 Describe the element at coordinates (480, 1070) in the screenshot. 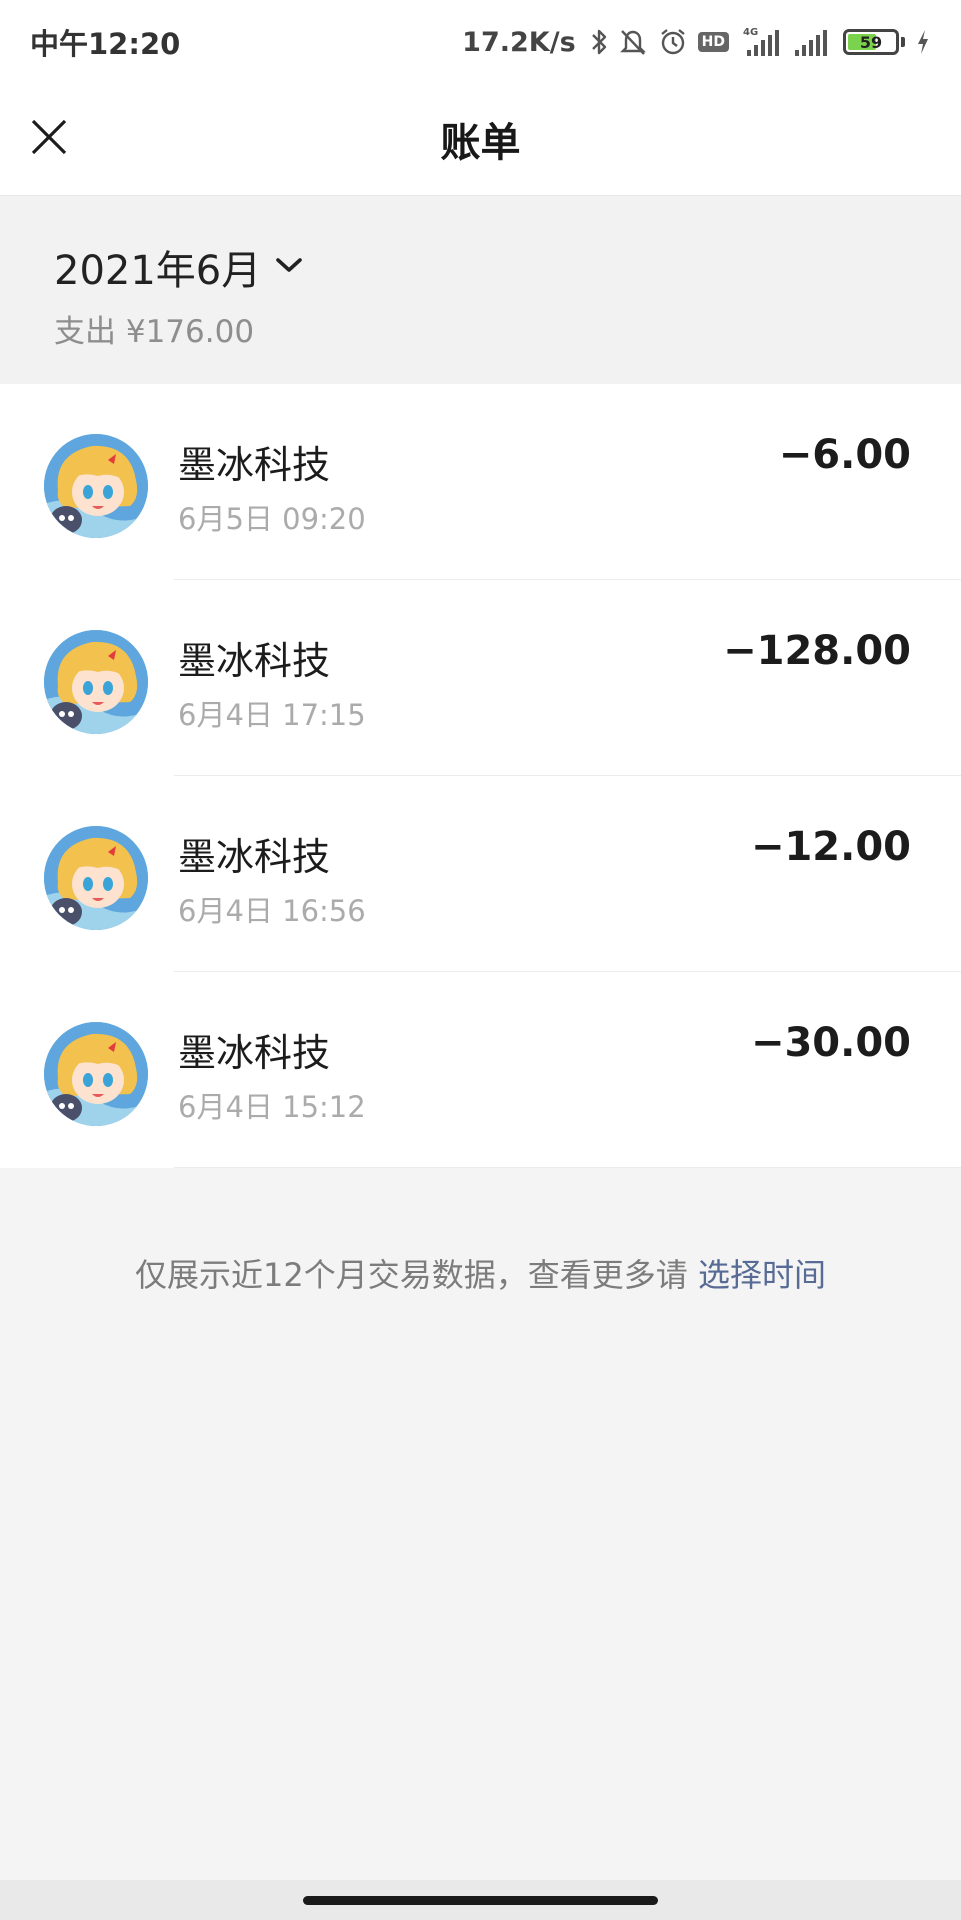

I see `transaction-row: 墨冰科技 6月4日 15:12 −30.00` at that location.